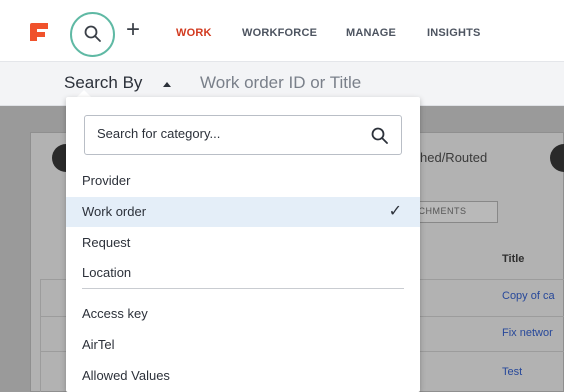 This screenshot has height=392, width=564. Describe the element at coordinates (40, 335) in the screenshot. I see `table-border` at that location.